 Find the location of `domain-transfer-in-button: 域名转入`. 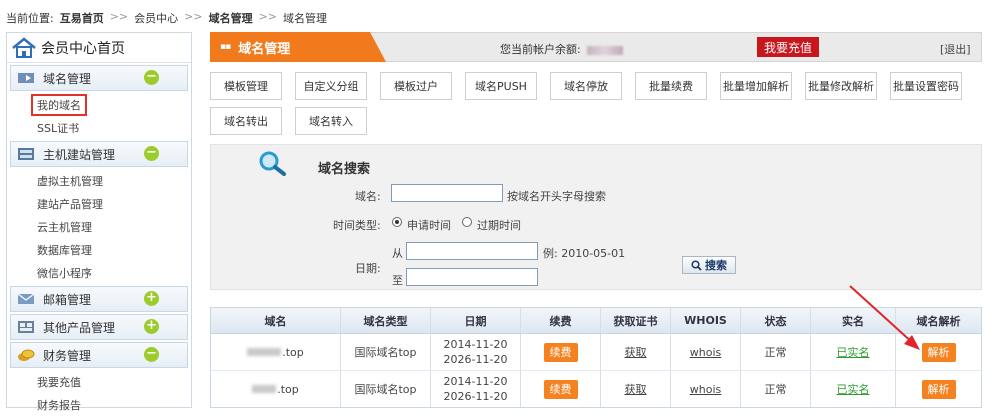

domain-transfer-in-button: 域名转入 is located at coordinates (331, 121).